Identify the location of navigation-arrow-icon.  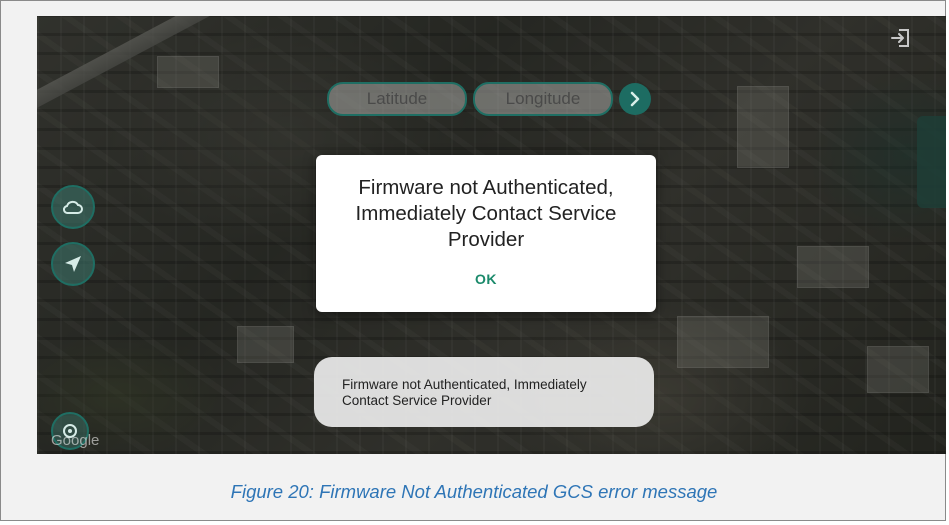
(73, 264).